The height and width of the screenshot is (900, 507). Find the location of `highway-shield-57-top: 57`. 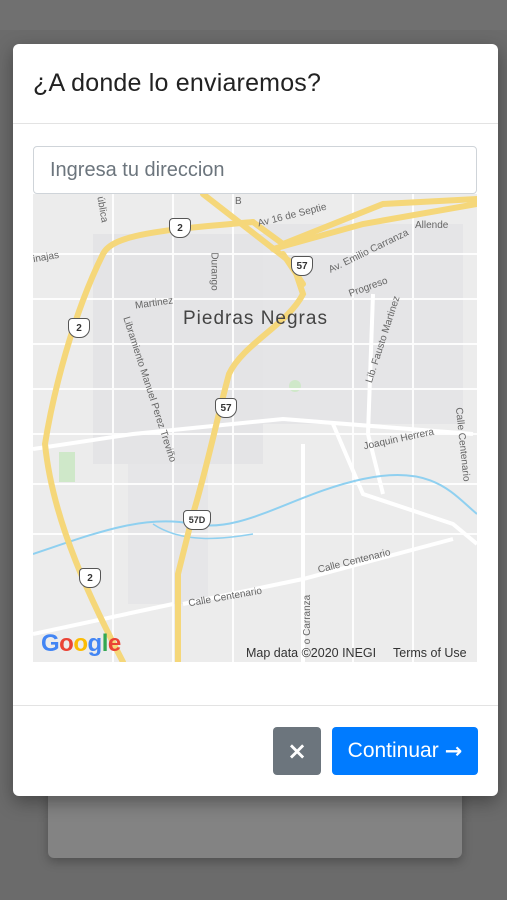

highway-shield-57-top: 57 is located at coordinates (302, 266).